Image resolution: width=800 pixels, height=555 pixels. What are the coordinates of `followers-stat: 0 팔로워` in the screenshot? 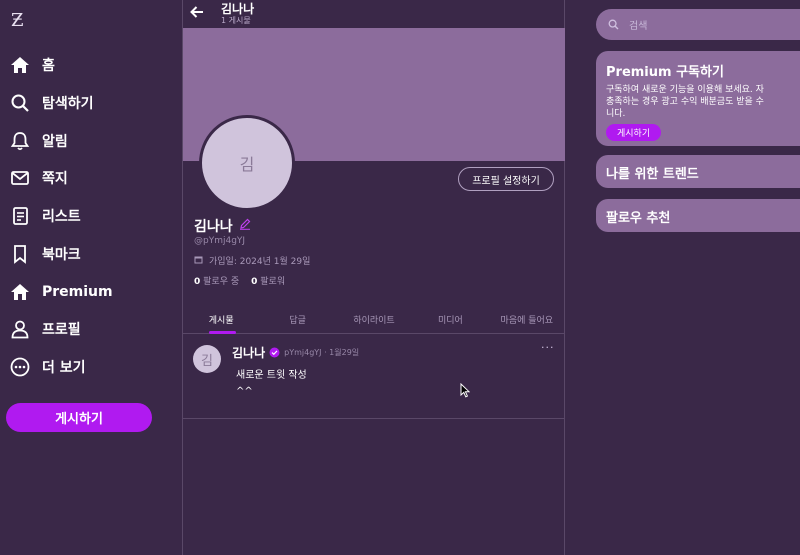 It's located at (268, 280).